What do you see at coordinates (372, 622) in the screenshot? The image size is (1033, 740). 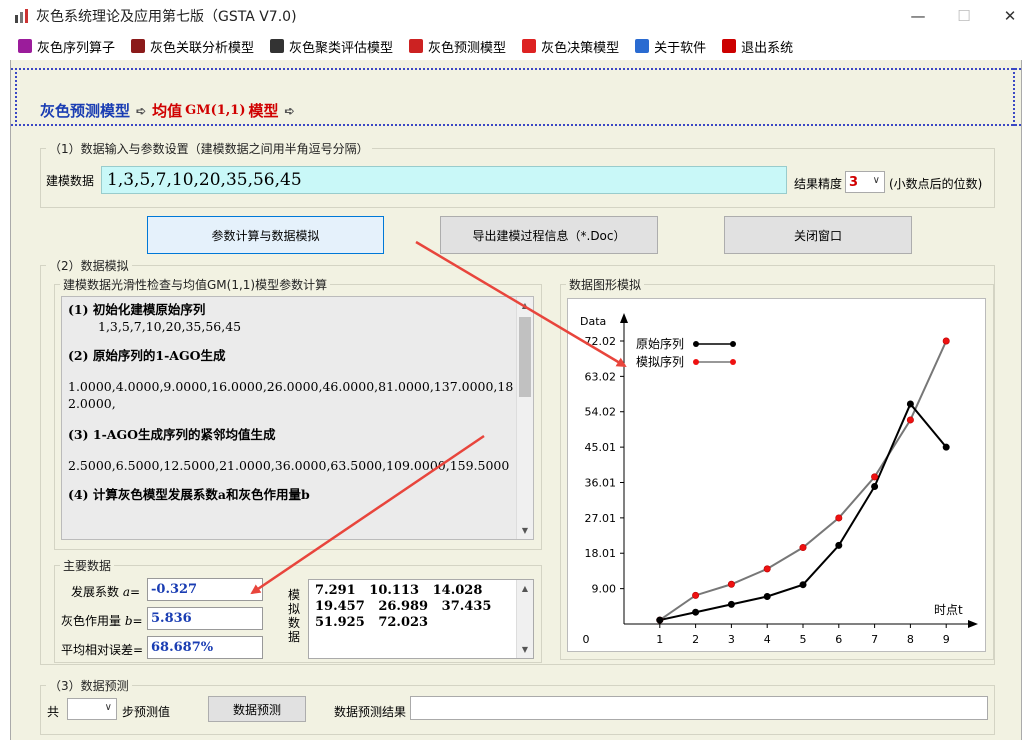 I see `sim-data-line: 51.925 72.023` at bounding box center [372, 622].